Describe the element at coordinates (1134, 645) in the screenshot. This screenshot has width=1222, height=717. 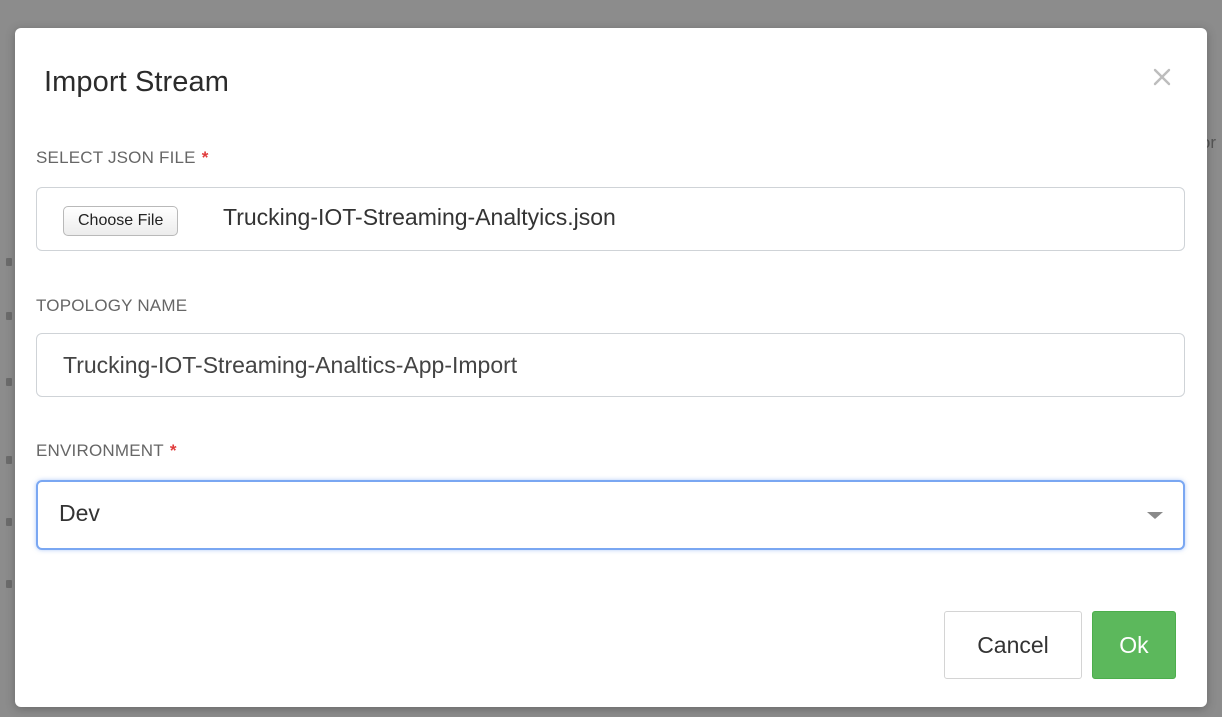
I see `ok-button: Ok` at that location.